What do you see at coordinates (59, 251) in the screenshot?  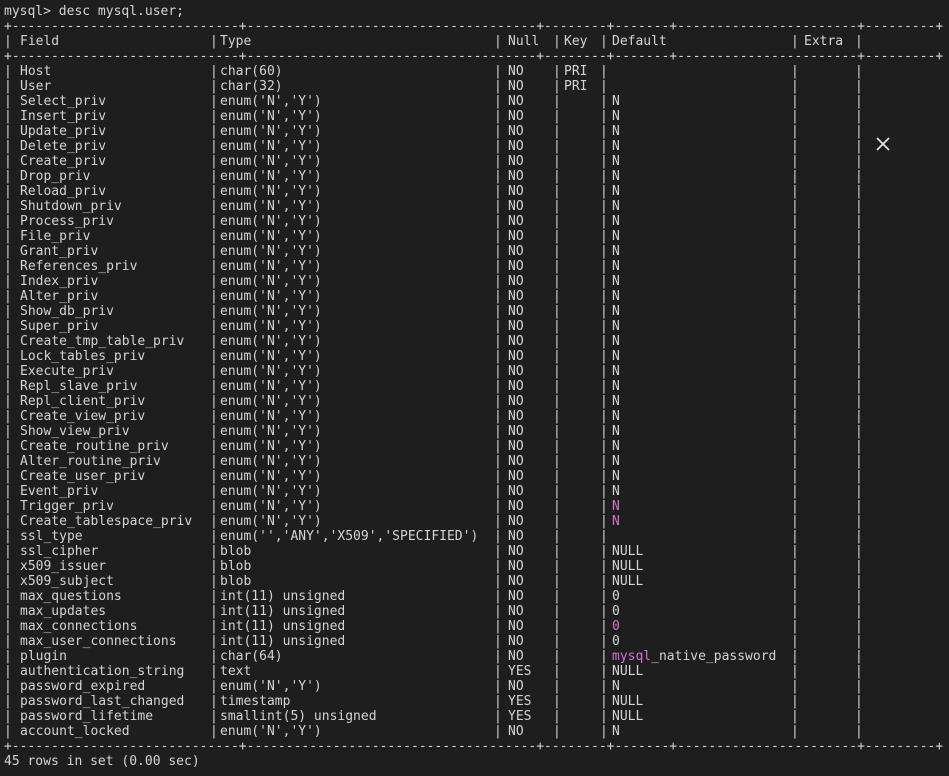 I see `cell-field: Grant_priv` at bounding box center [59, 251].